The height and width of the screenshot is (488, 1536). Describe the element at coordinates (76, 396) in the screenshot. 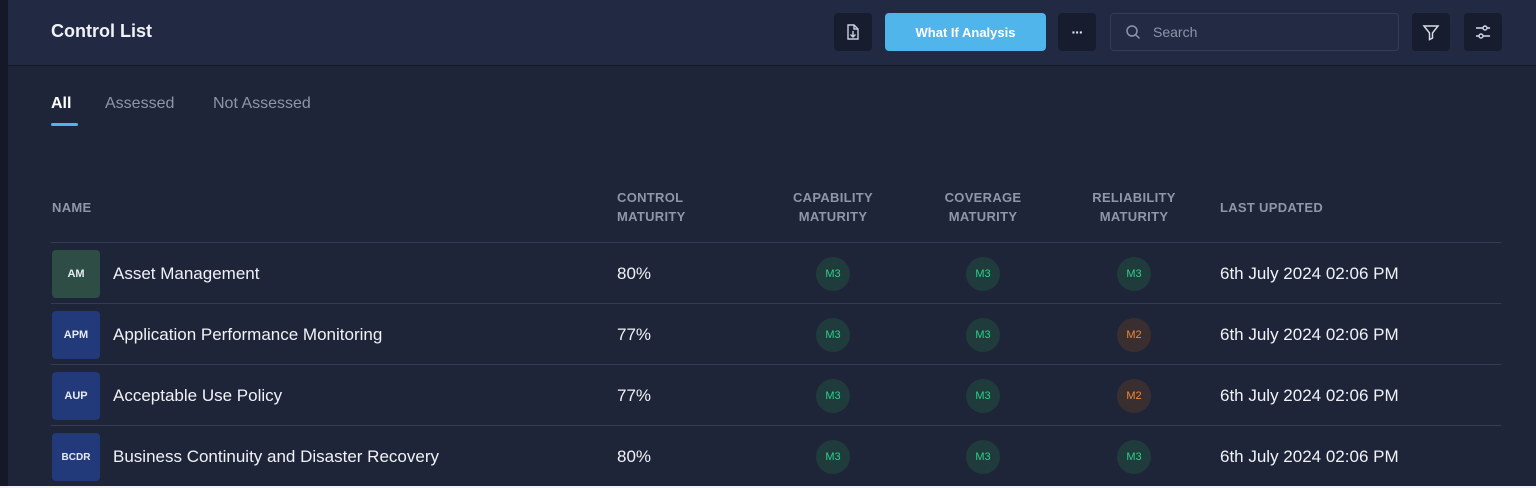

I see `control-abbr-badge: AUP` at that location.